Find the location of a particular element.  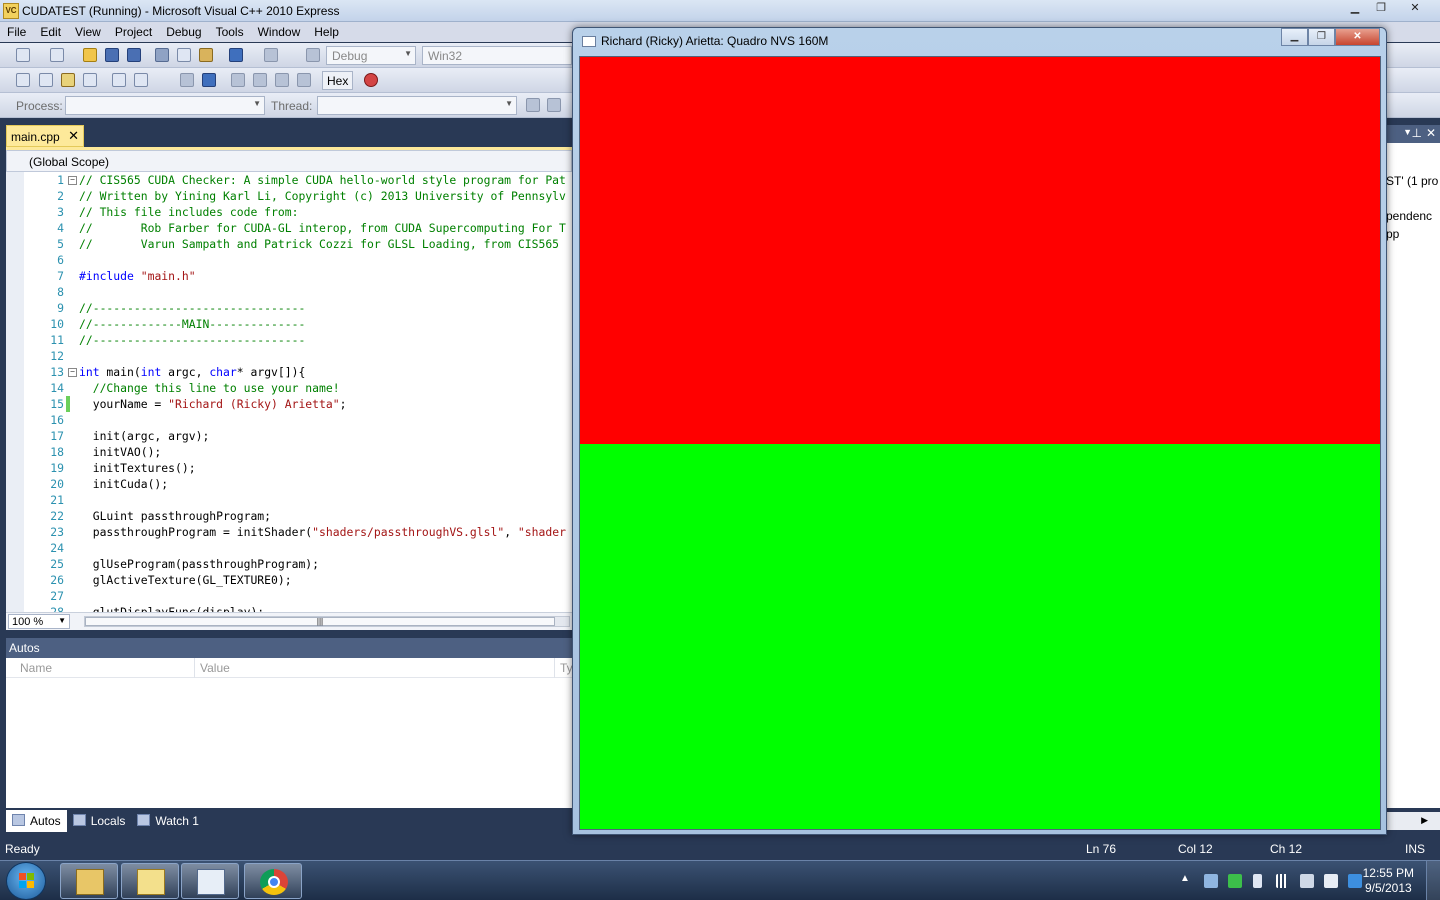

solution-icon is located at coordinates (23, 80).